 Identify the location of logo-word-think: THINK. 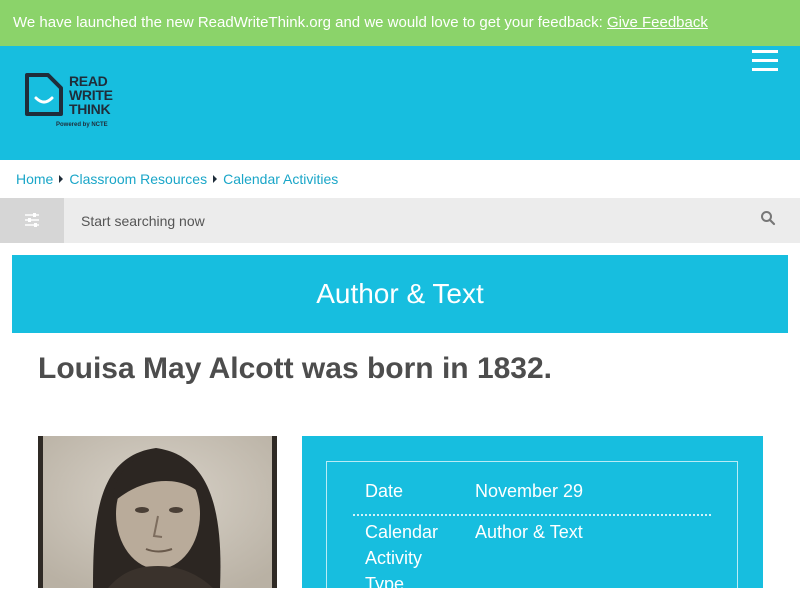
(90, 109).